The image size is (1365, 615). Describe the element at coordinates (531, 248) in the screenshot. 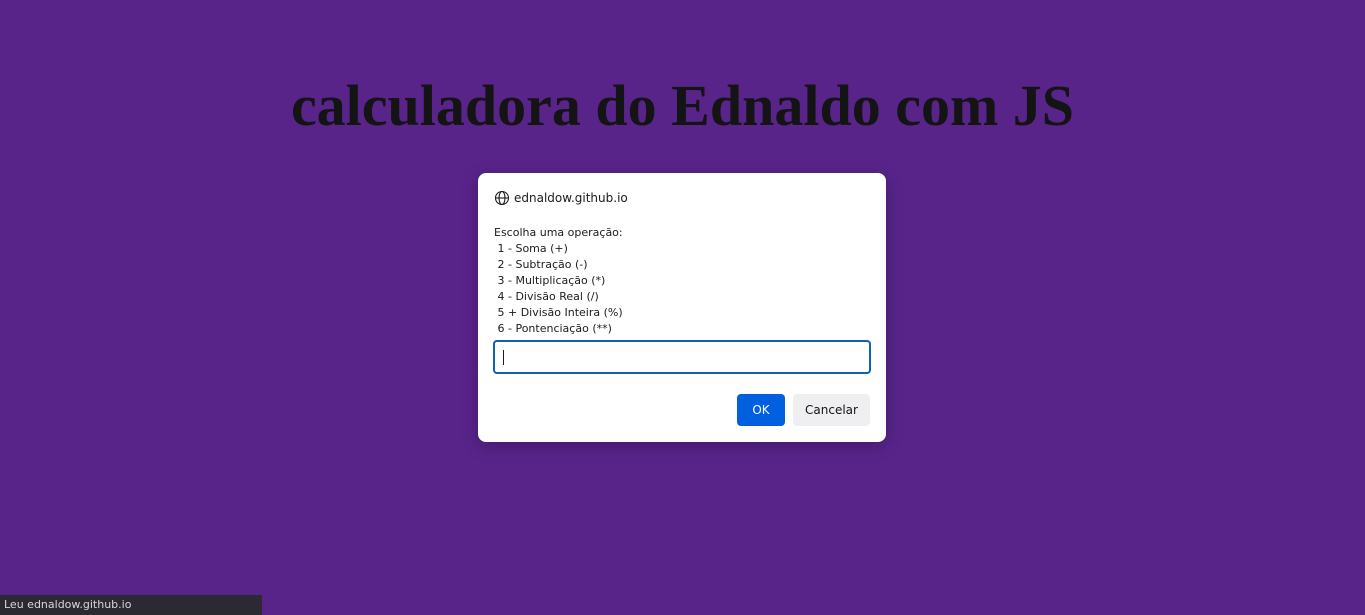

I see `message-line: 1 - Soma (+)` at that location.